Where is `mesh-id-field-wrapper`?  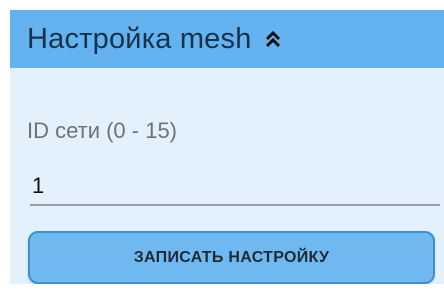
mesh-id-field-wrapper is located at coordinates (235, 187).